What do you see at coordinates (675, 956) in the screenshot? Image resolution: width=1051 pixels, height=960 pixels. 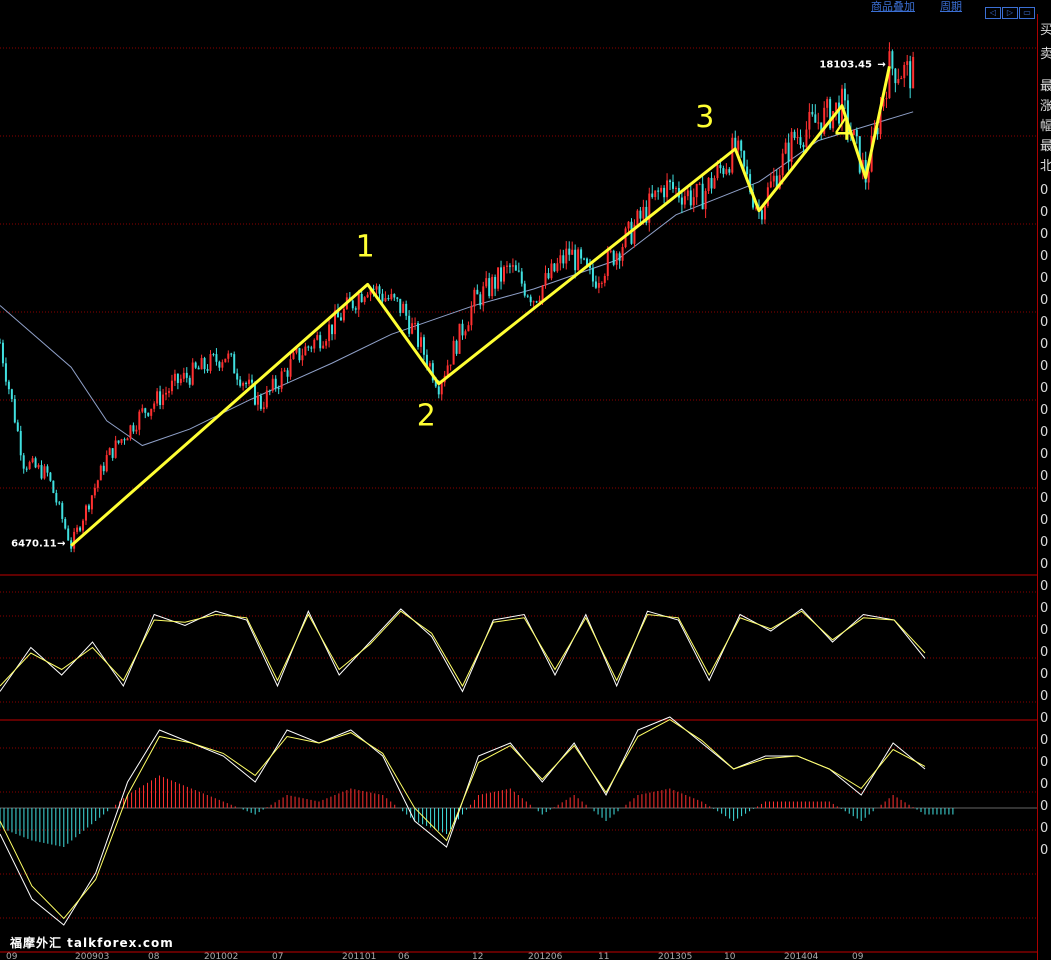 I see `x-tick-label: 201305` at bounding box center [675, 956].